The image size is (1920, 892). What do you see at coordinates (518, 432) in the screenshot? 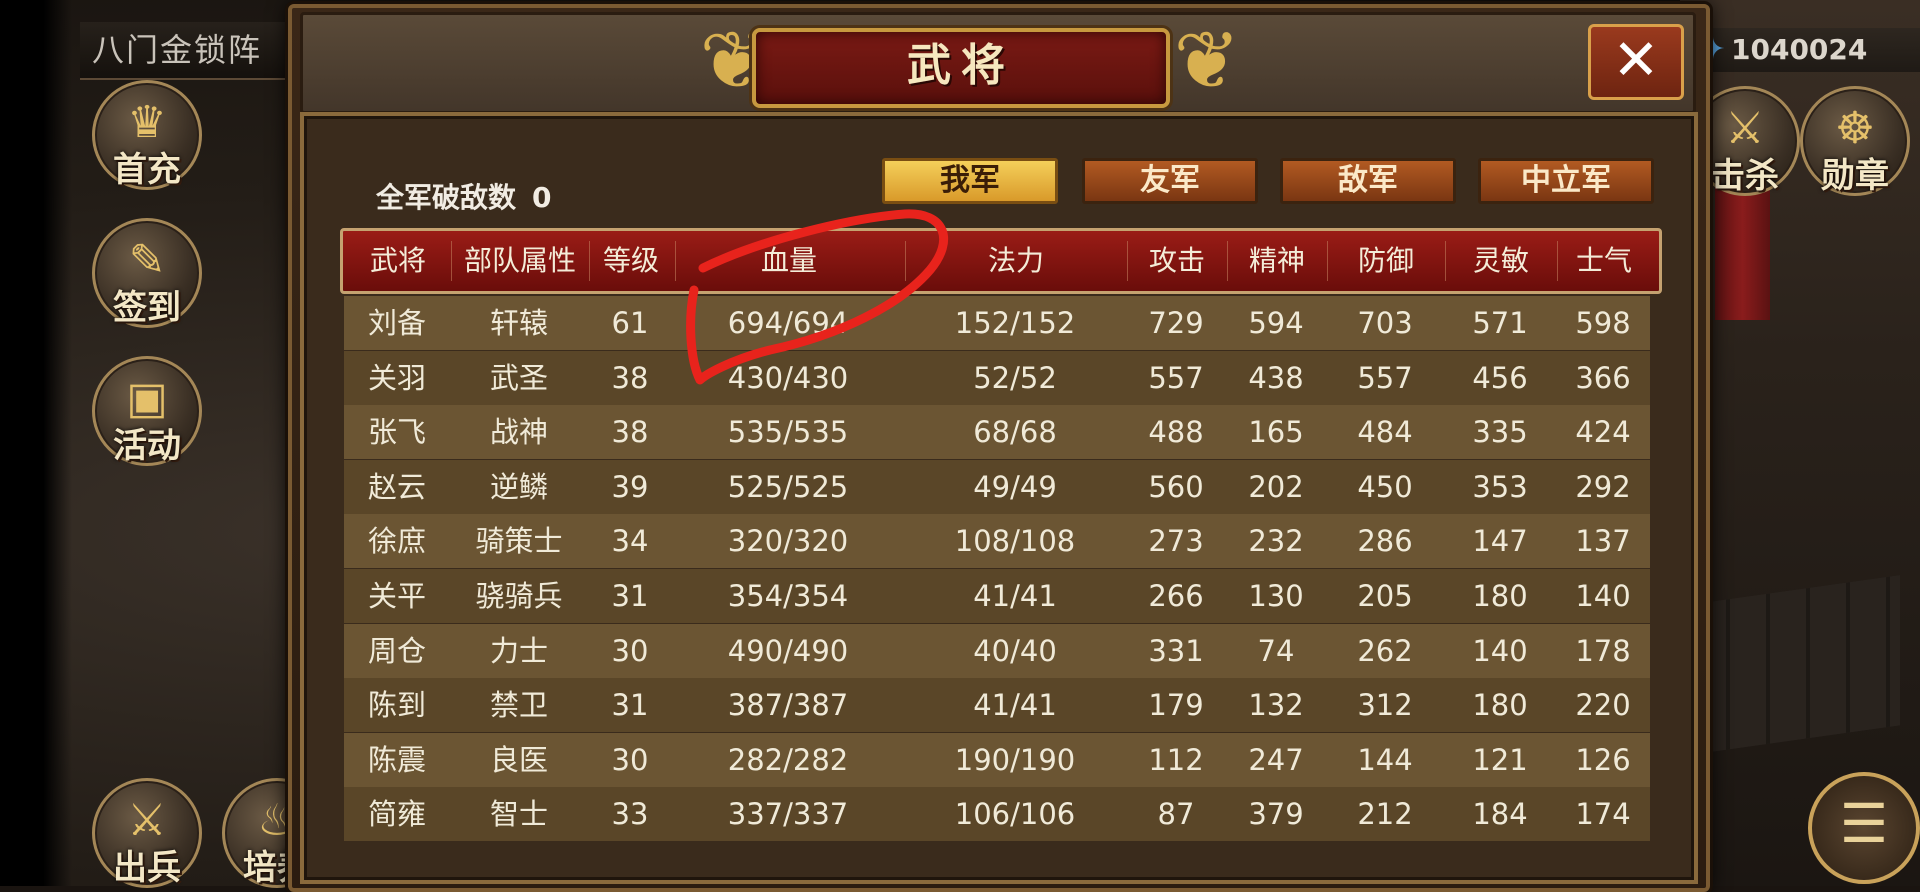
I see `cell-troop-type: 战神` at bounding box center [518, 432].